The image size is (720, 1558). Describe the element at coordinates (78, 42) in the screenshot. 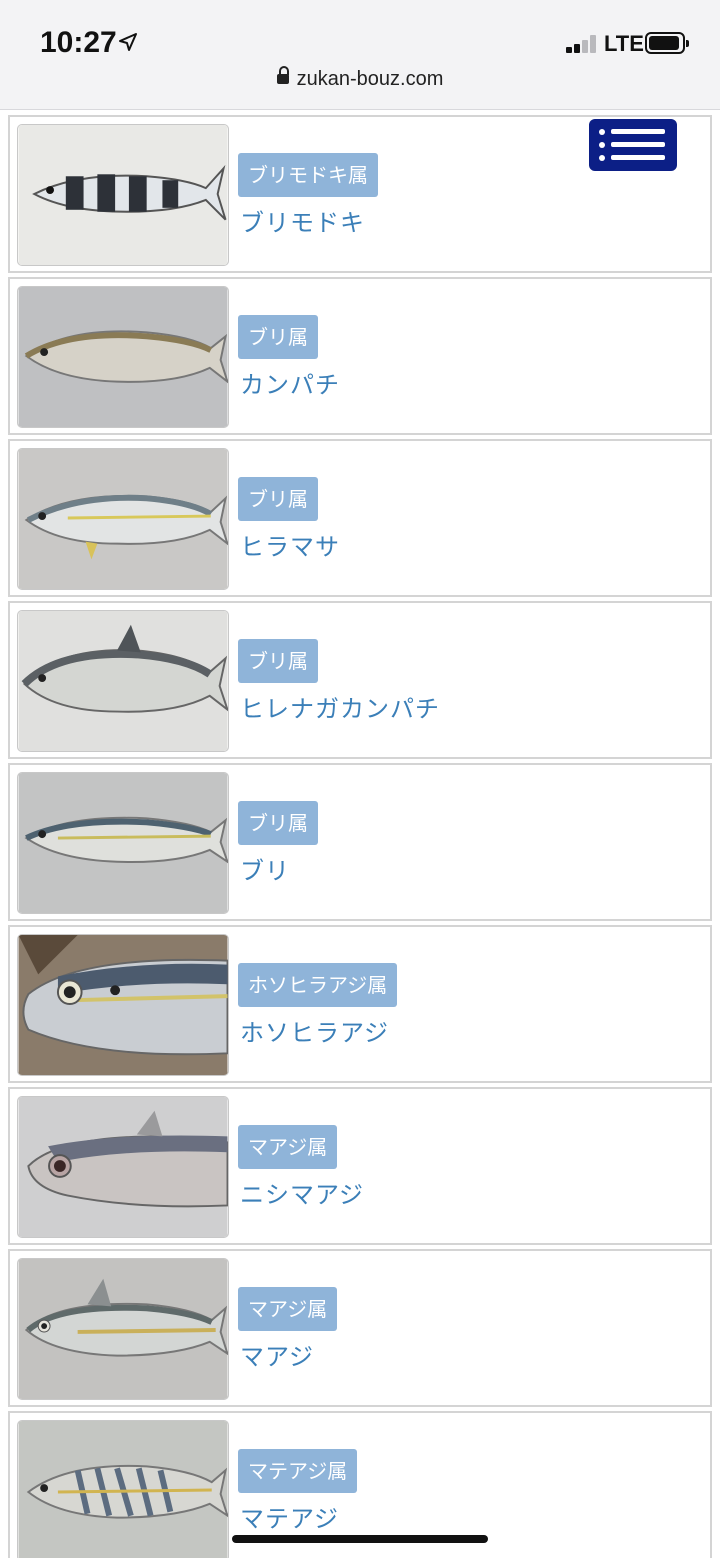

I see `status-time: 10:27` at that location.